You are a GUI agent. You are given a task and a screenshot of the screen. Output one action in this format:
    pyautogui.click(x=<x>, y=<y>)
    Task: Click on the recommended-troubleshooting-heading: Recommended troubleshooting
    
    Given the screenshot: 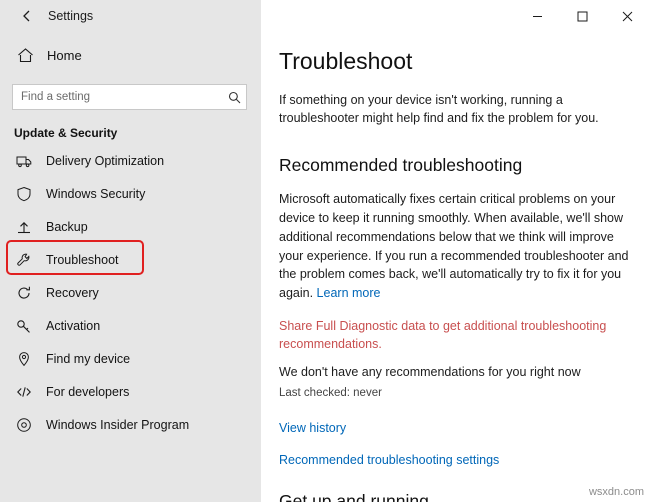 What is the action you would take?
    pyautogui.click(x=401, y=165)
    